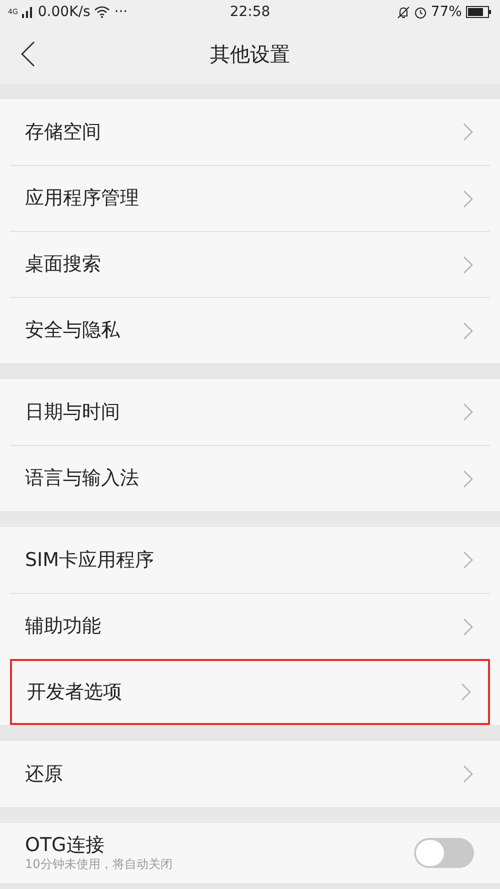  What do you see at coordinates (250, 412) in the screenshot?
I see `settings-item: 日期与时间` at bounding box center [250, 412].